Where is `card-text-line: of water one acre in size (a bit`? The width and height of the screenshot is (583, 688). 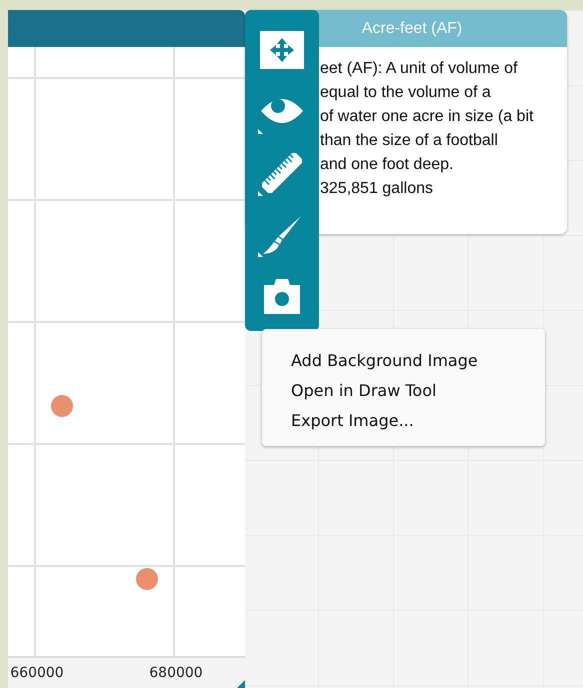 card-text-line: of water one acre in size (a bit is located at coordinates (427, 117).